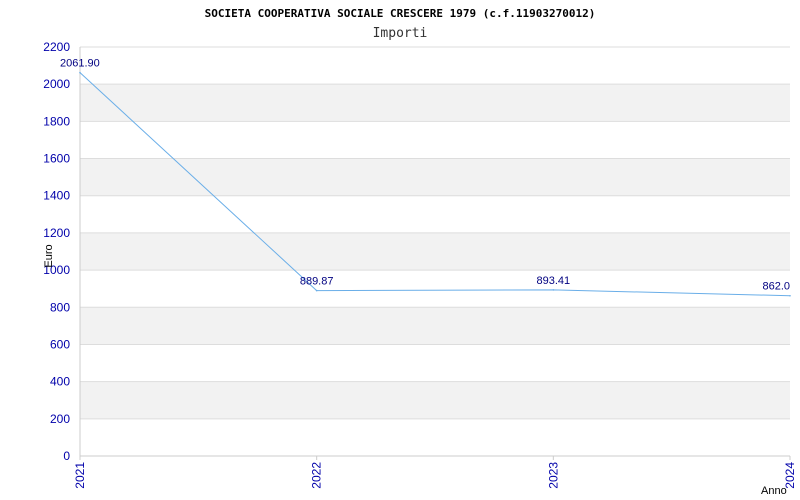 The height and width of the screenshot is (500, 800). Describe the element at coordinates (66, 456) in the screenshot. I see `y-tick-label: 0` at that location.